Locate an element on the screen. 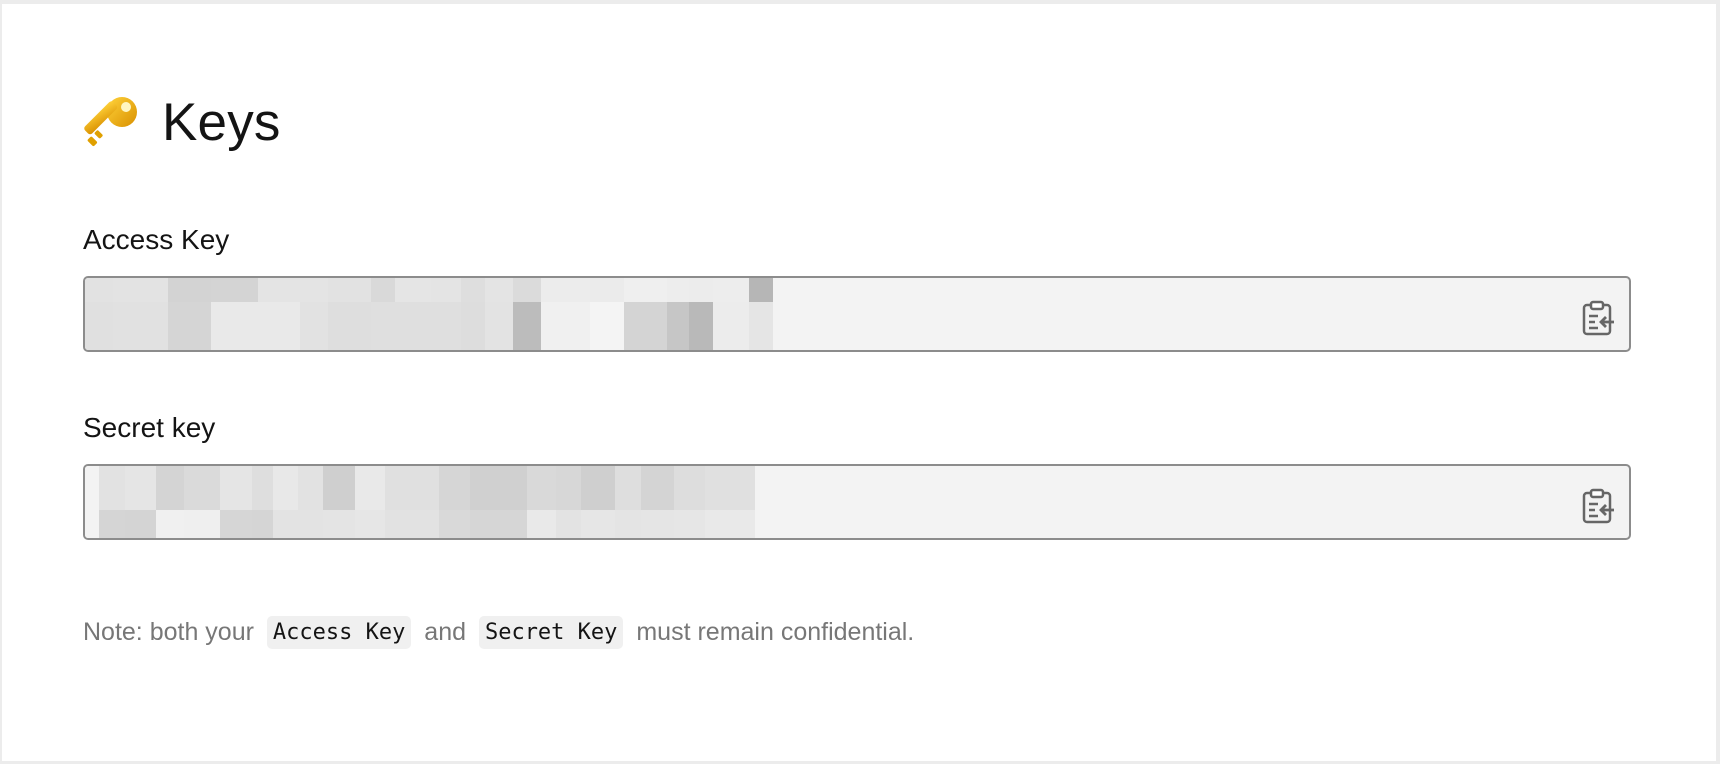 This screenshot has width=1720, height=764. access-key-label: Access Key is located at coordinates (156, 239).